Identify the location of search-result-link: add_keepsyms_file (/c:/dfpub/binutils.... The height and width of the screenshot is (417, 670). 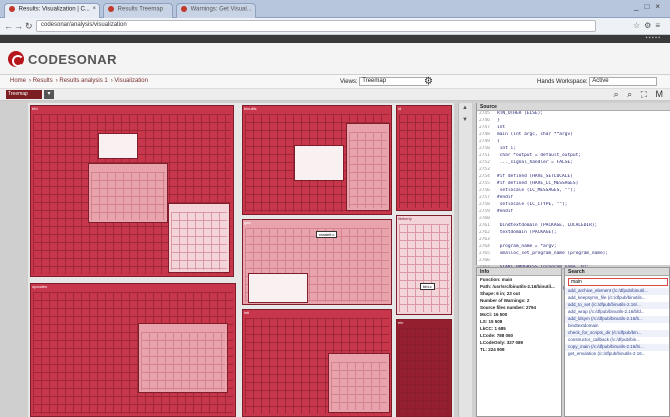
(617, 298).